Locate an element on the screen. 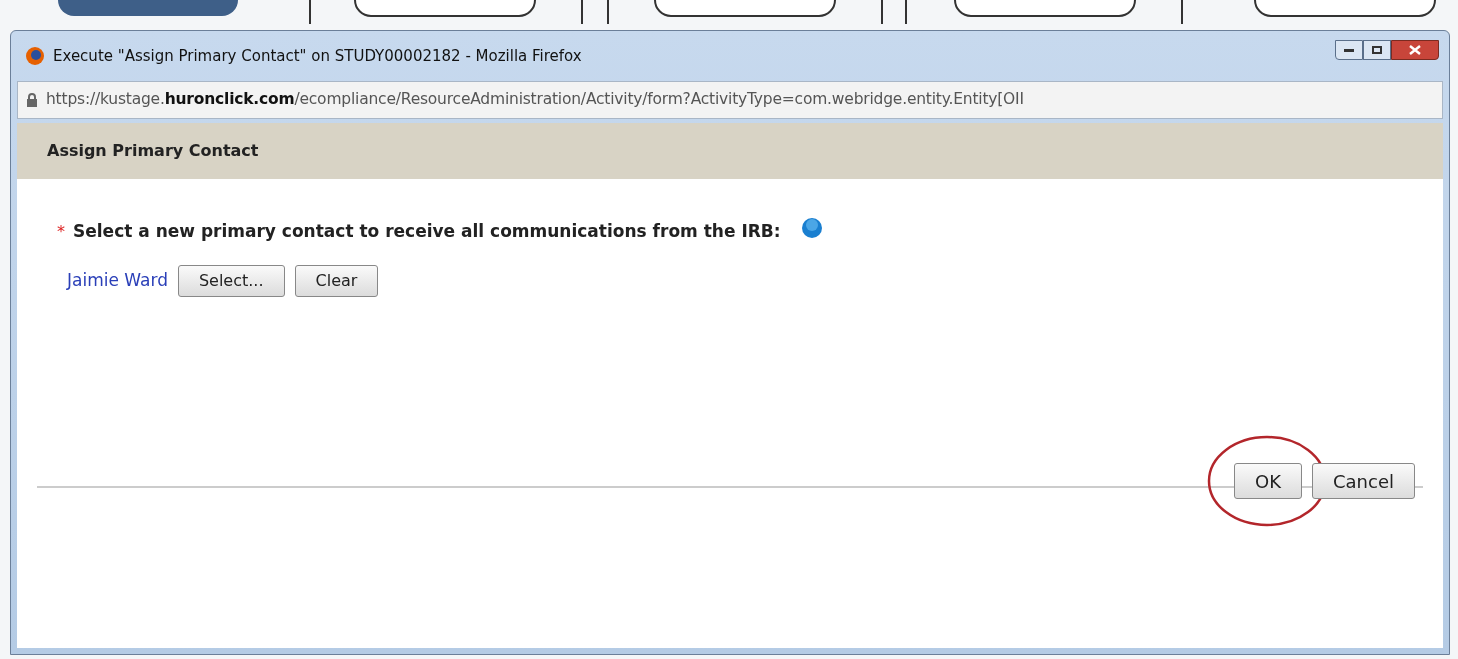  window-title: Execute "Assign Primary Contact" on STUDY00002182 - Mozilla Firefox is located at coordinates (317, 56).